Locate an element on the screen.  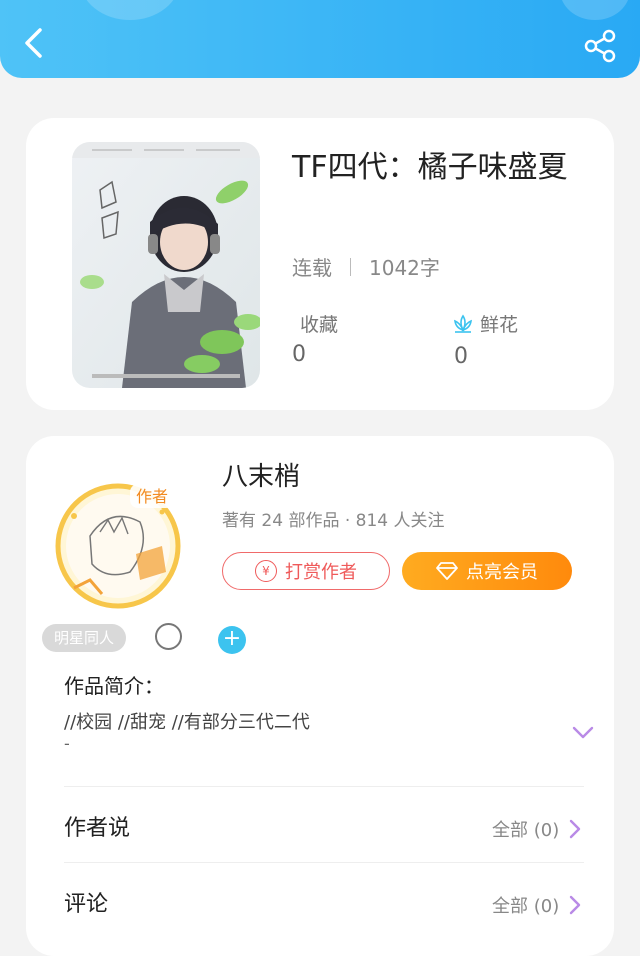
comments-count: 全部 (0) is located at coordinates (526, 906).